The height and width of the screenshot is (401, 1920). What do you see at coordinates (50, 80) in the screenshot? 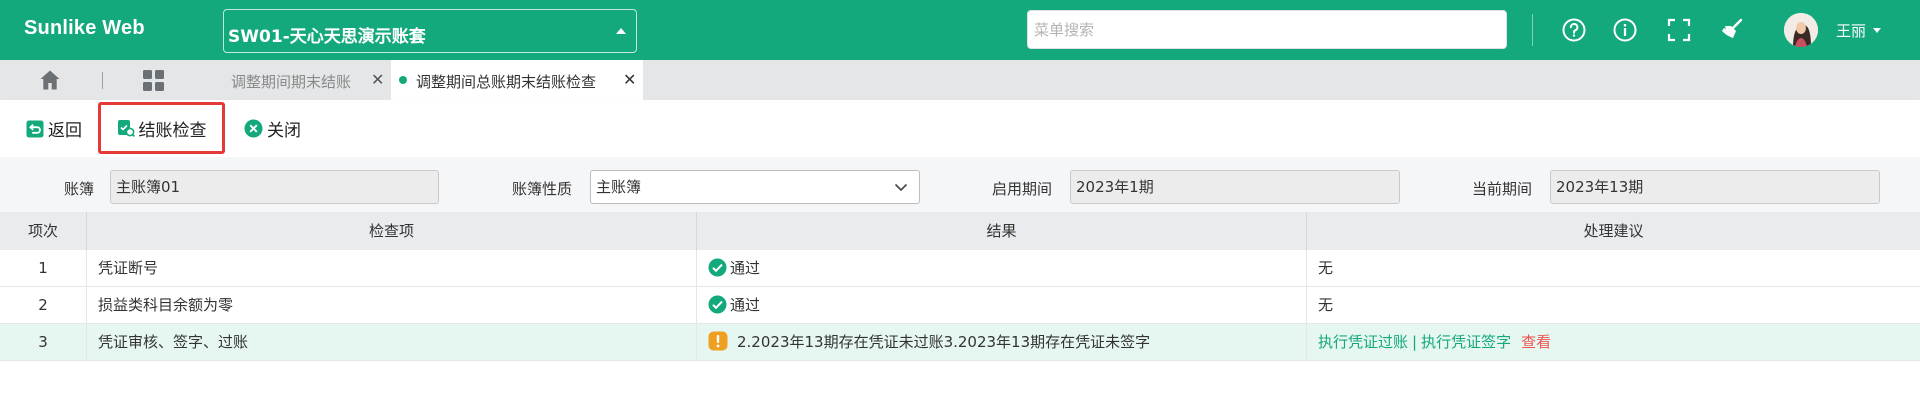
I see `home-icon` at bounding box center [50, 80].